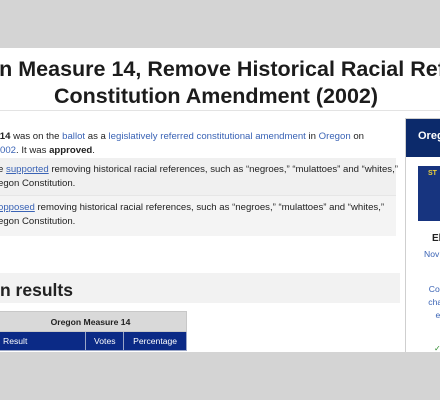 This screenshot has width=440, height=400. What do you see at coordinates (93, 321) in the screenshot?
I see `results-table-caption: Oregon Measure 14` at bounding box center [93, 321].